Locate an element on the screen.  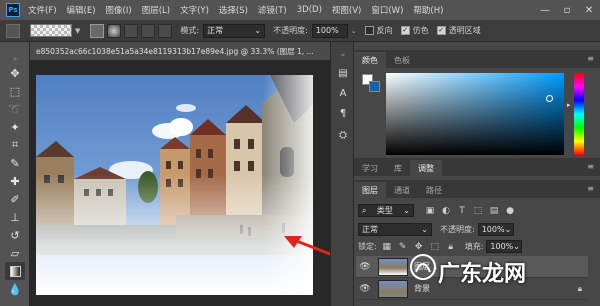
reverse-checkbox is located at coordinates (369, 30).